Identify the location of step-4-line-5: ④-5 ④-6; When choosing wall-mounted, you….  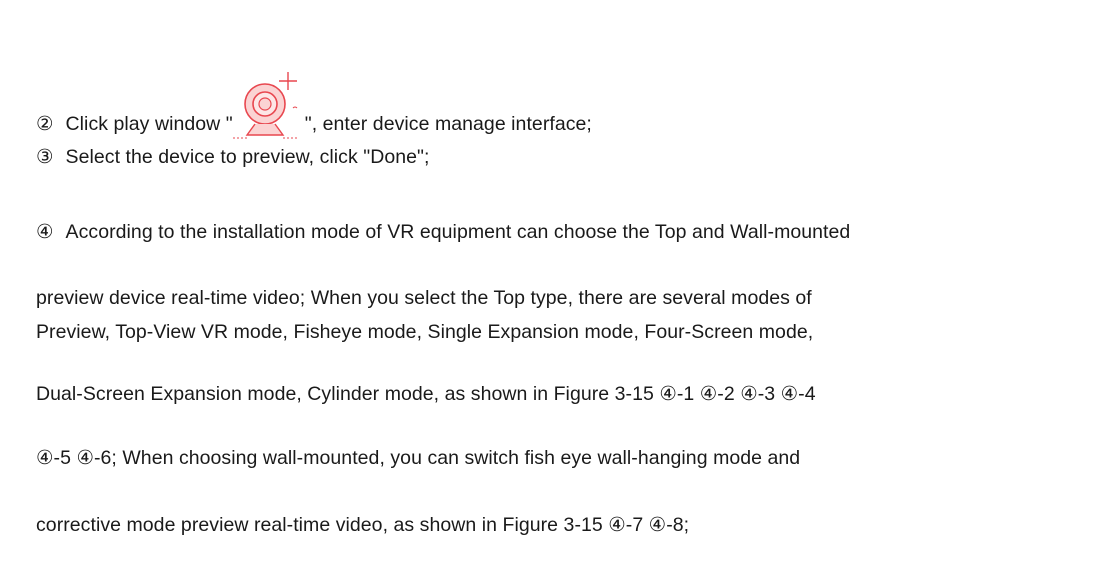
(418, 458).